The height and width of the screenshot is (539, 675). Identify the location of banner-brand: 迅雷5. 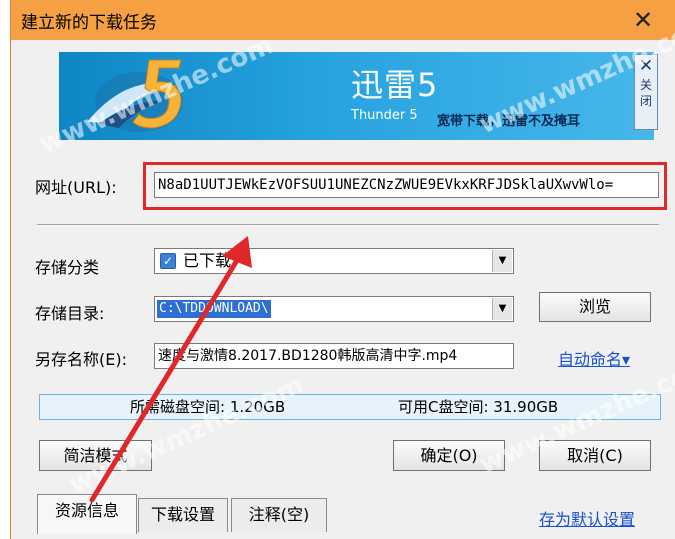
(395, 85).